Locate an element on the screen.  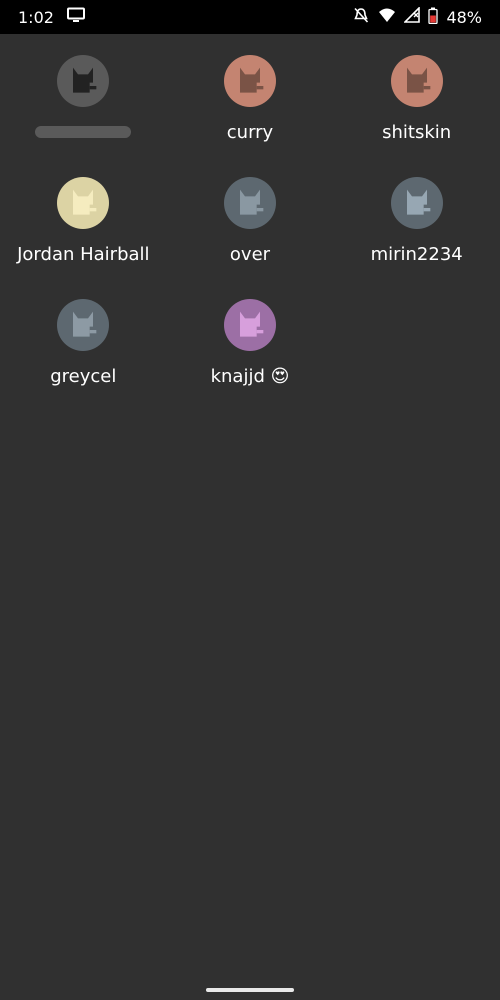
mute-icon is located at coordinates (361, 17).